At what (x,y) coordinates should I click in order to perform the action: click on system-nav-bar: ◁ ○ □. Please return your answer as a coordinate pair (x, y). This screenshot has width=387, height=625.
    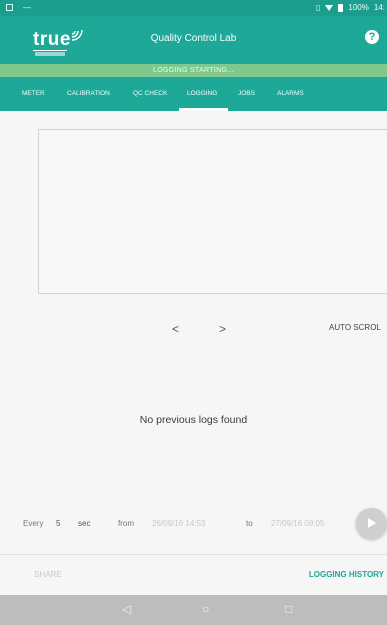
    Looking at the image, I should click on (193, 610).